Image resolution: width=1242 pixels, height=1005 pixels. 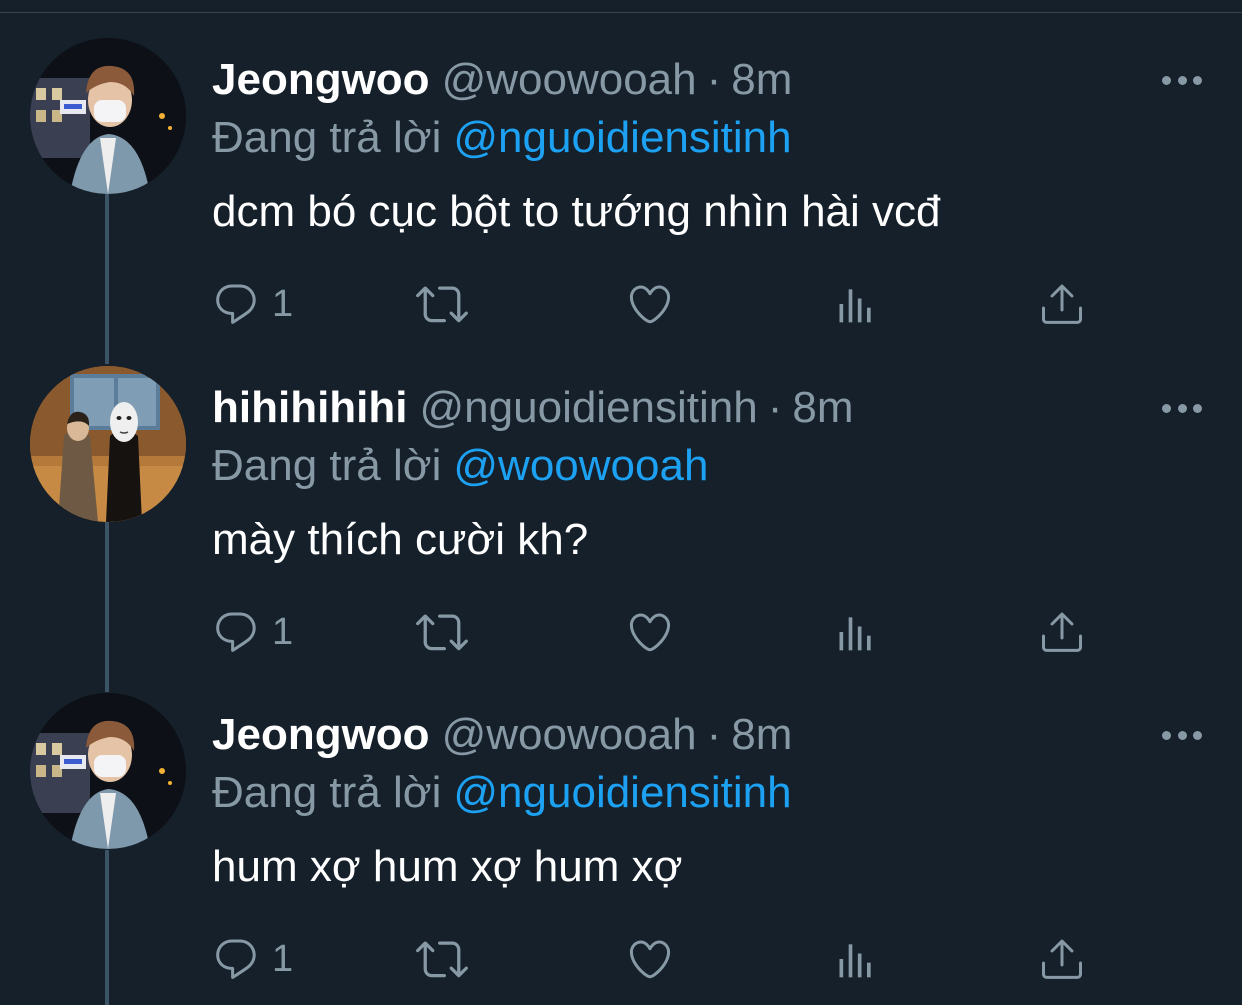 What do you see at coordinates (400, 539) in the screenshot?
I see `tweet-text: mày thích cười kh?` at bounding box center [400, 539].